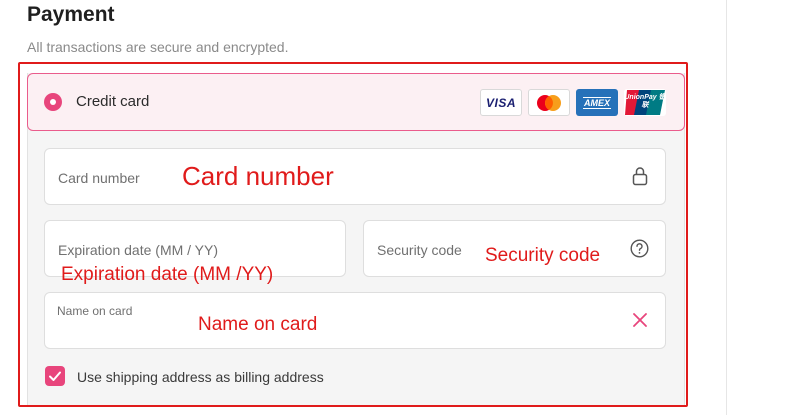 The image size is (800, 415). I want to click on page-title: Payment, so click(71, 14).